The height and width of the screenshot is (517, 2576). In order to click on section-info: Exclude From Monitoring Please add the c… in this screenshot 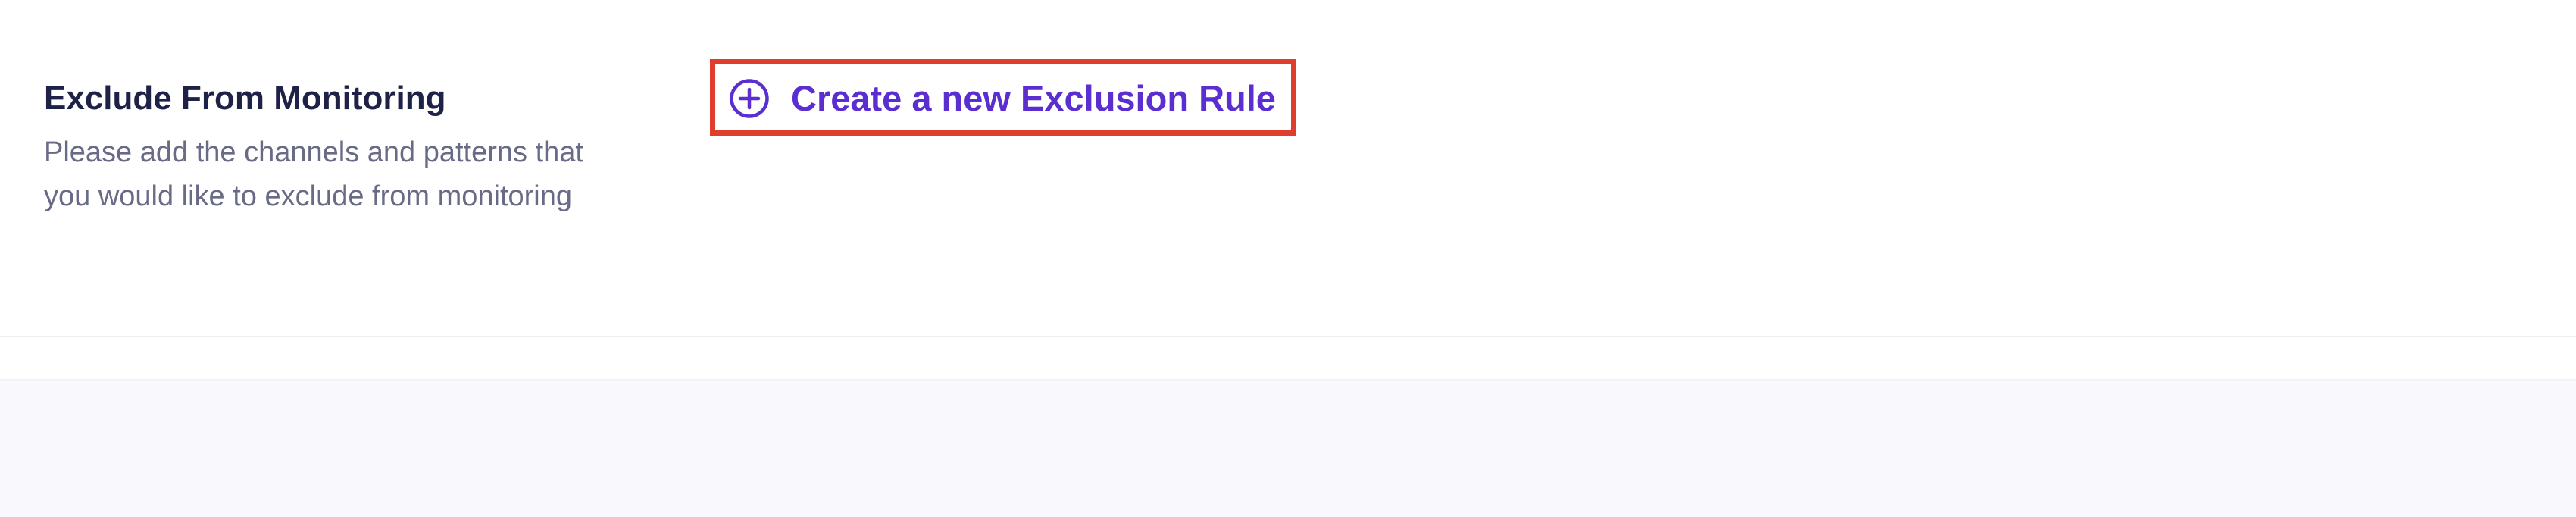, I will do `click(332, 146)`.